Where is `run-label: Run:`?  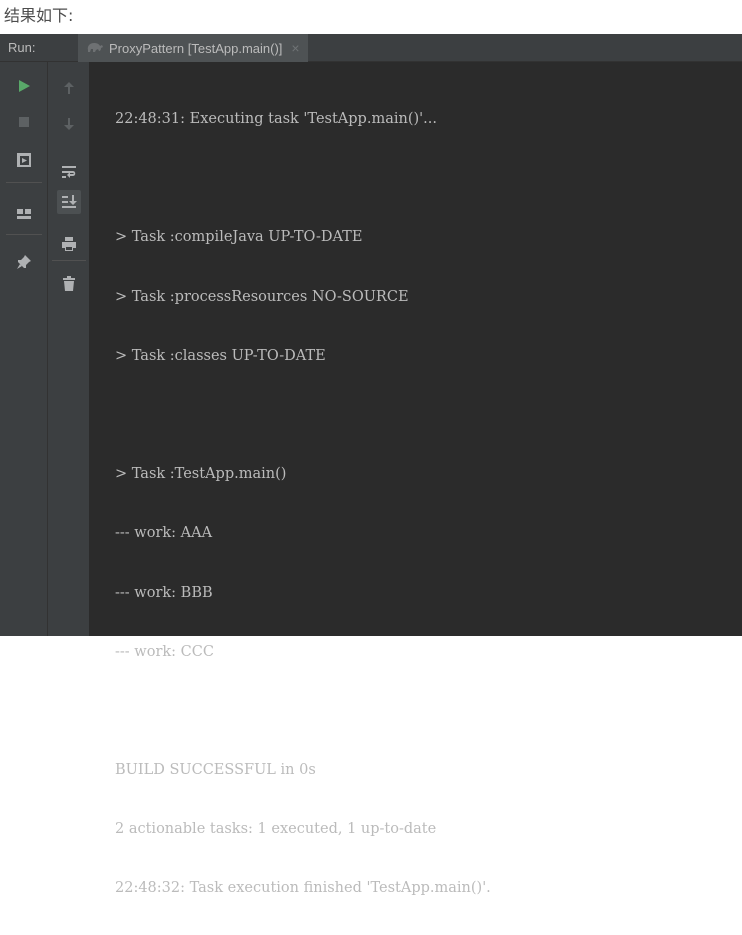 run-label: Run: is located at coordinates (22, 47).